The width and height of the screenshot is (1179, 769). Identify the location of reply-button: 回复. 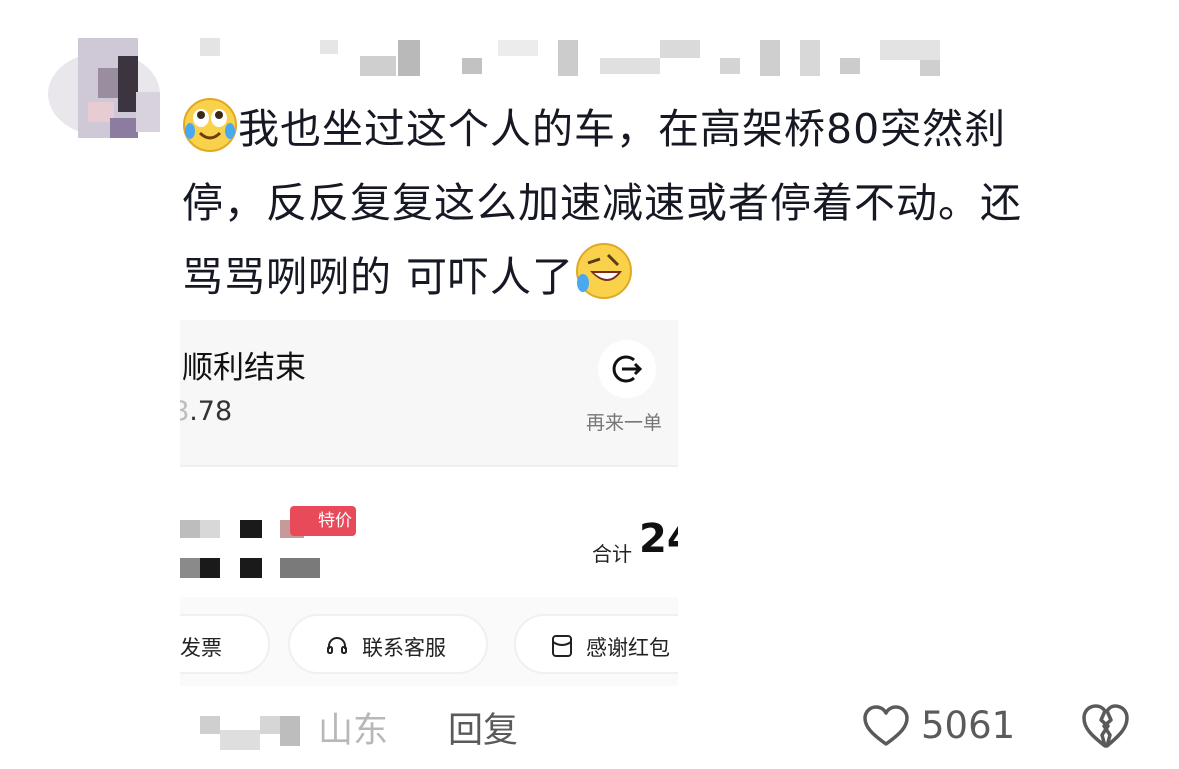
(483, 727).